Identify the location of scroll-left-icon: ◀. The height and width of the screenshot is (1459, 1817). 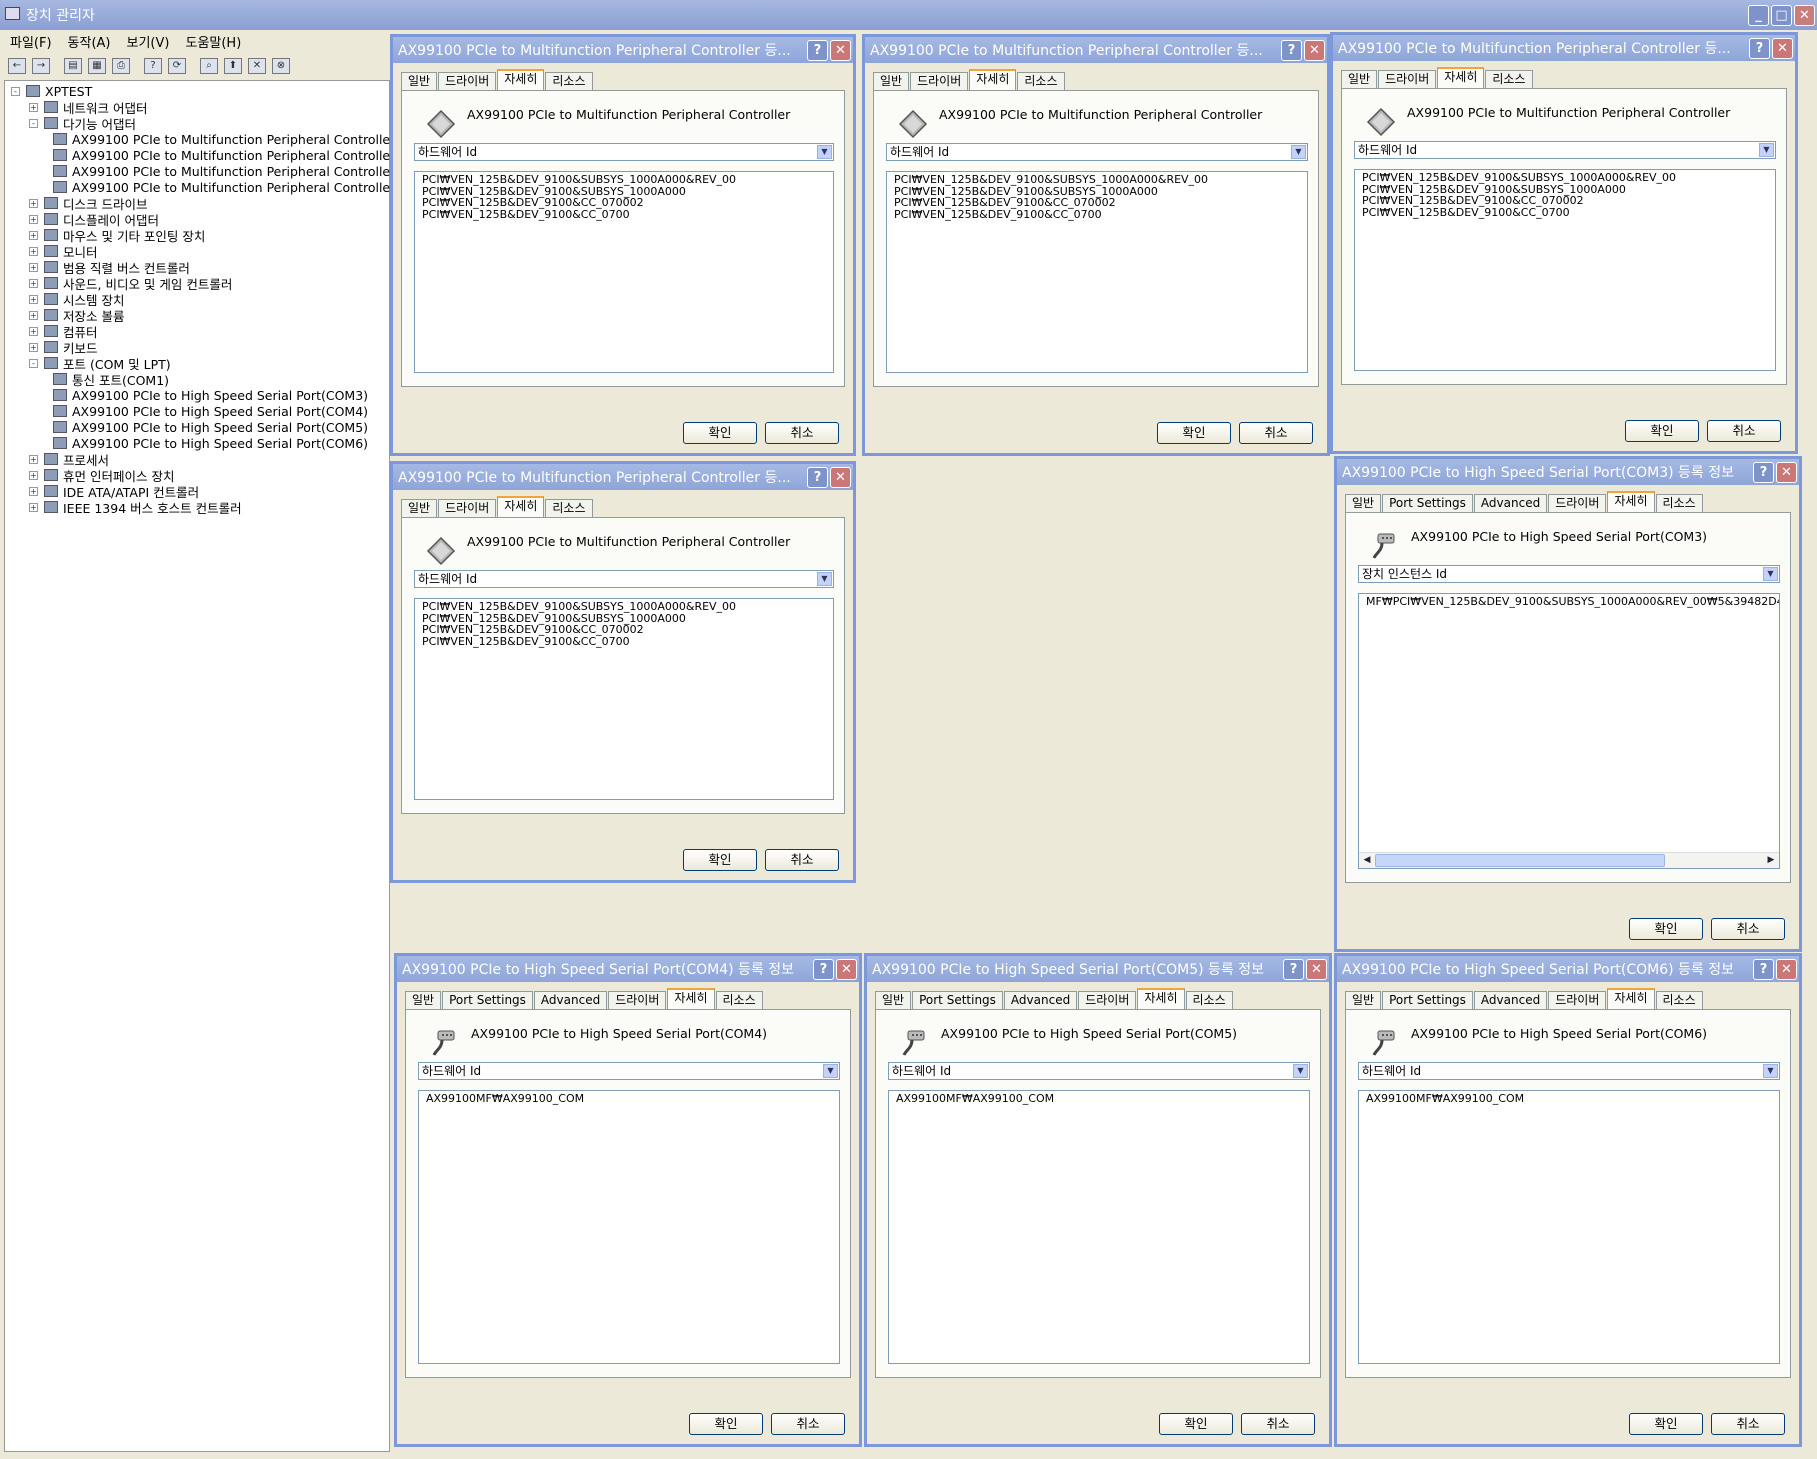
(1367, 860).